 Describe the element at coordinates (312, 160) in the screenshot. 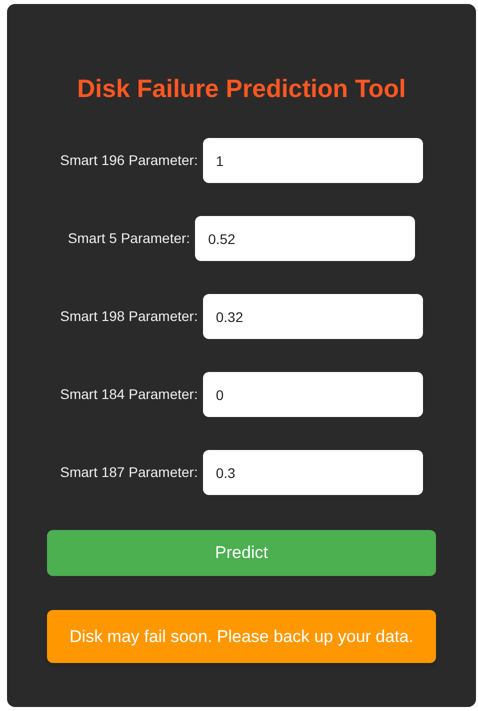

I see `input-field: 1` at that location.